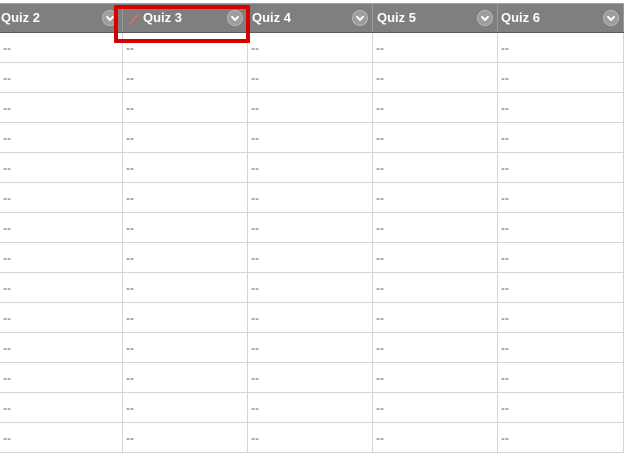  Describe the element at coordinates (272, 17) in the screenshot. I see `column-header-label: Quiz 4` at that location.